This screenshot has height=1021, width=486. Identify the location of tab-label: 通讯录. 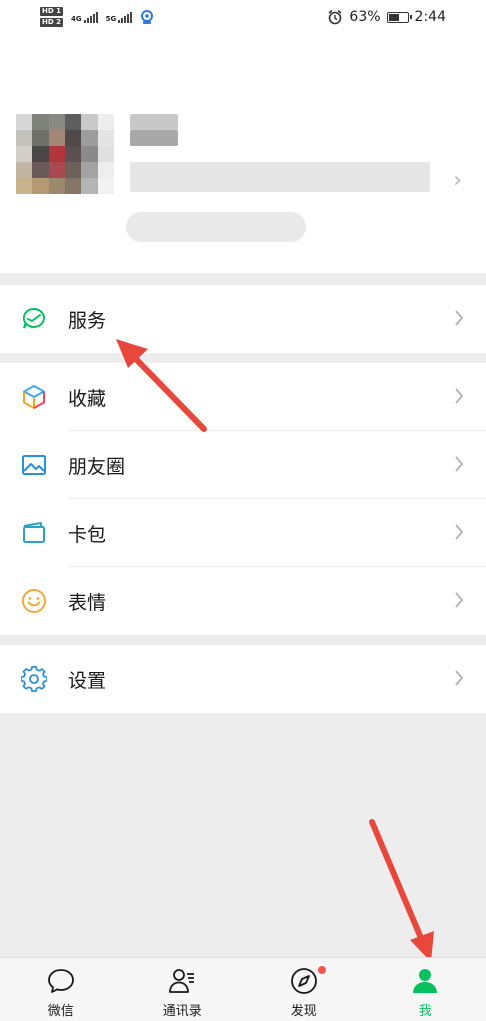
(183, 1009).